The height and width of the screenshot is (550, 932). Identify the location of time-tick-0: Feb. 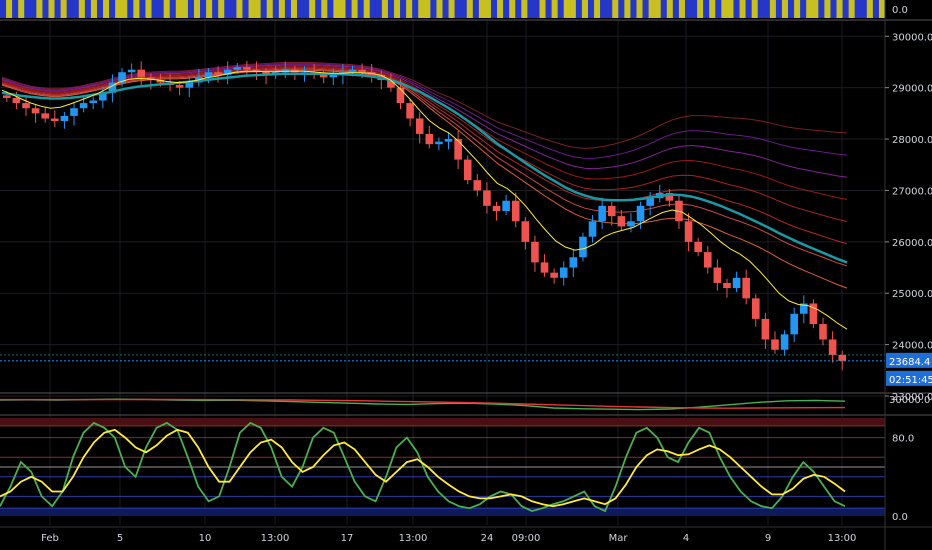
(50, 538).